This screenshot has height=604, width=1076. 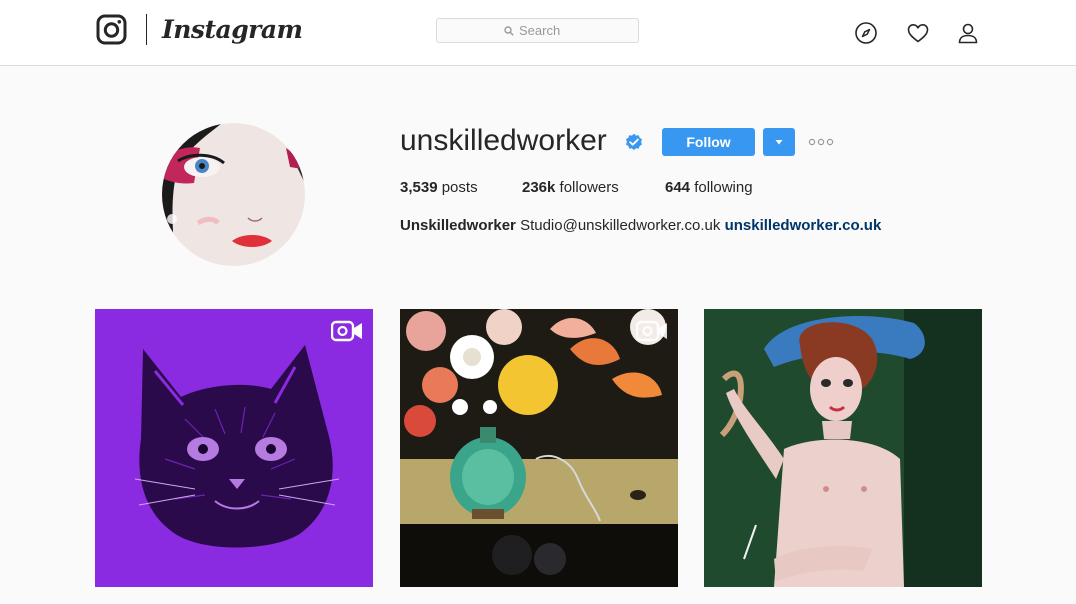 What do you see at coordinates (918, 33) in the screenshot?
I see `heart-icon` at bounding box center [918, 33].